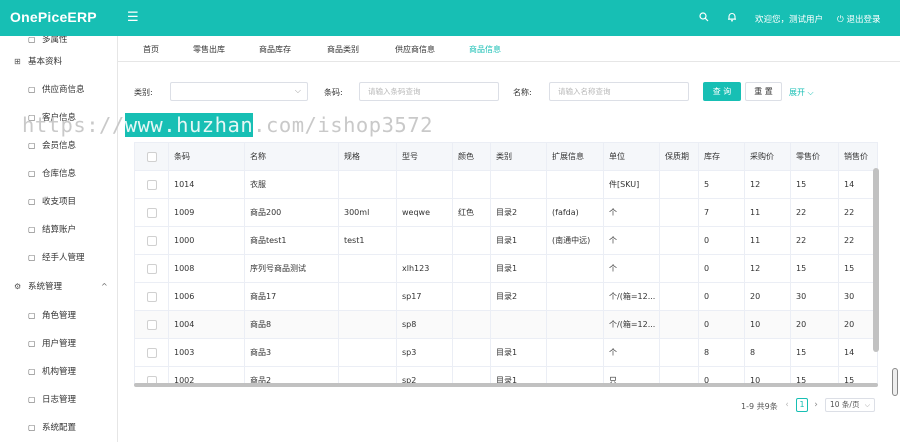 Image resolution: width=900 pixels, height=442 pixels. I want to click on watermark-overlay: https://www.huzhan.com/ishop3572, so click(227, 125).